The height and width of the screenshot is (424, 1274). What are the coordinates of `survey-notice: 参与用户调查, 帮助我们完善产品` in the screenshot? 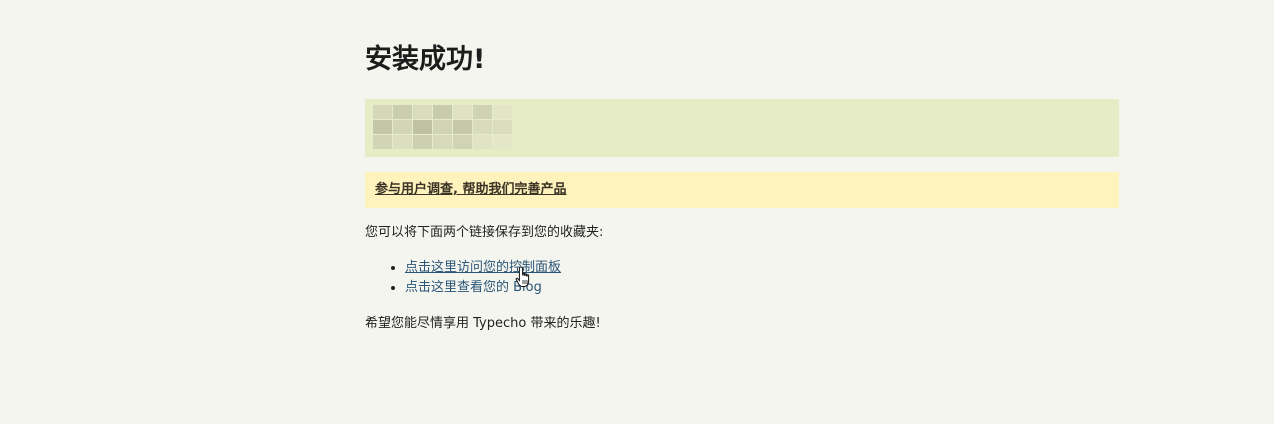 It's located at (742, 190).